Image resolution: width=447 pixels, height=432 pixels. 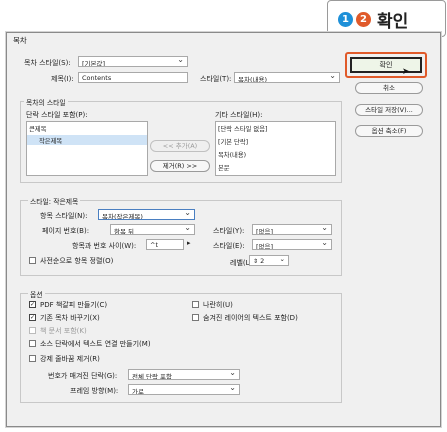 I want to click on remove-button: 제거(R) >>, so click(x=180, y=166).